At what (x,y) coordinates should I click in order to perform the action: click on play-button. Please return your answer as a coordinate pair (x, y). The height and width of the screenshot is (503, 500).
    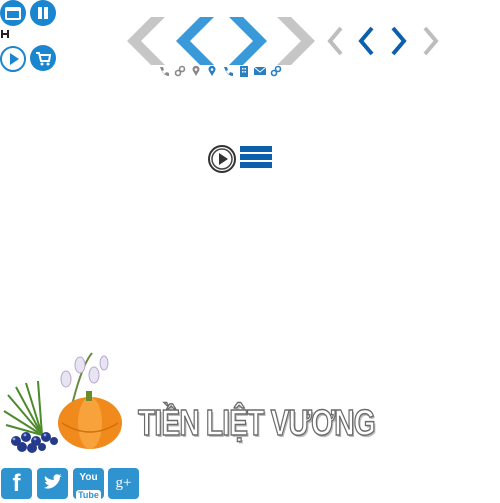
    Looking at the image, I should click on (222, 159).